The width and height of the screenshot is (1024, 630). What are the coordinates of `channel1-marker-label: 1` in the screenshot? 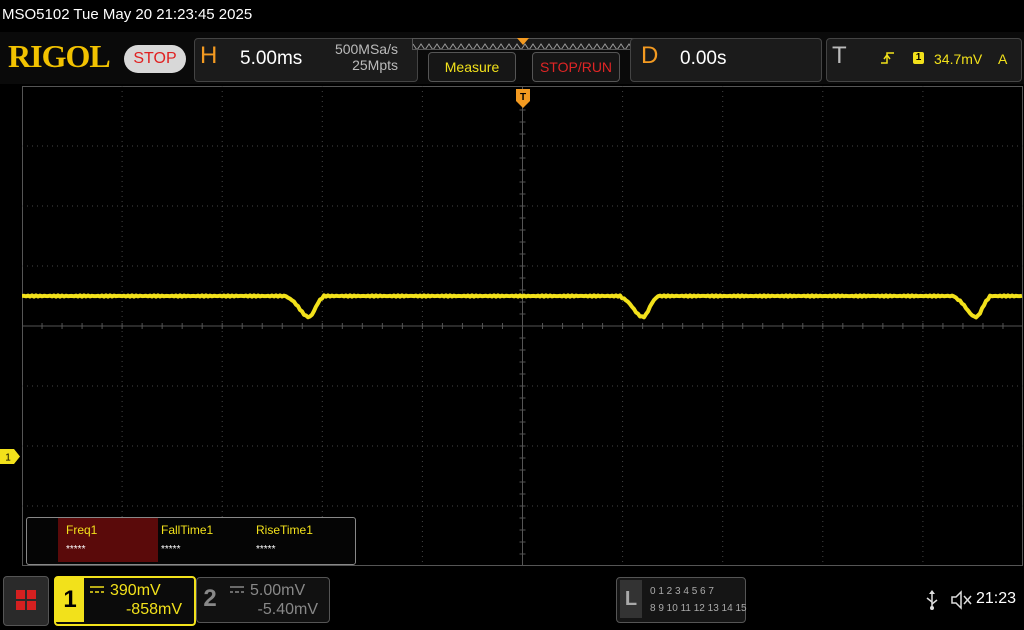 It's located at (8, 458).